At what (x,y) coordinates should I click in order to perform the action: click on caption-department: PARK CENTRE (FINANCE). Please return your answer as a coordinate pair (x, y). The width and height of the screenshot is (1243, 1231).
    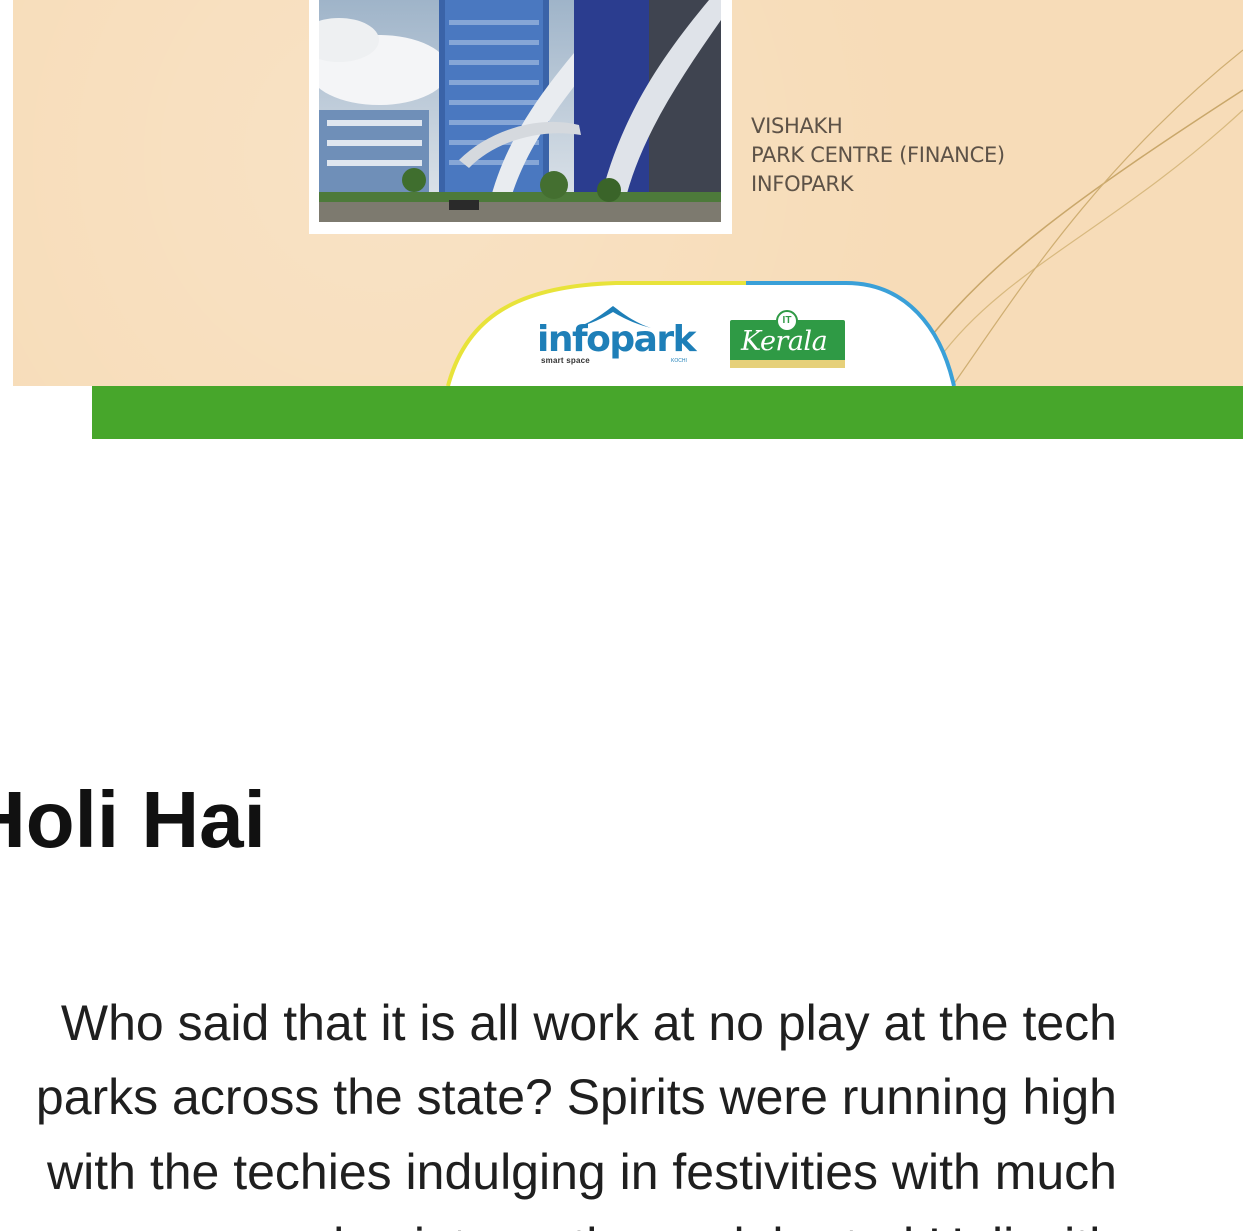
    Looking at the image, I should click on (878, 155).